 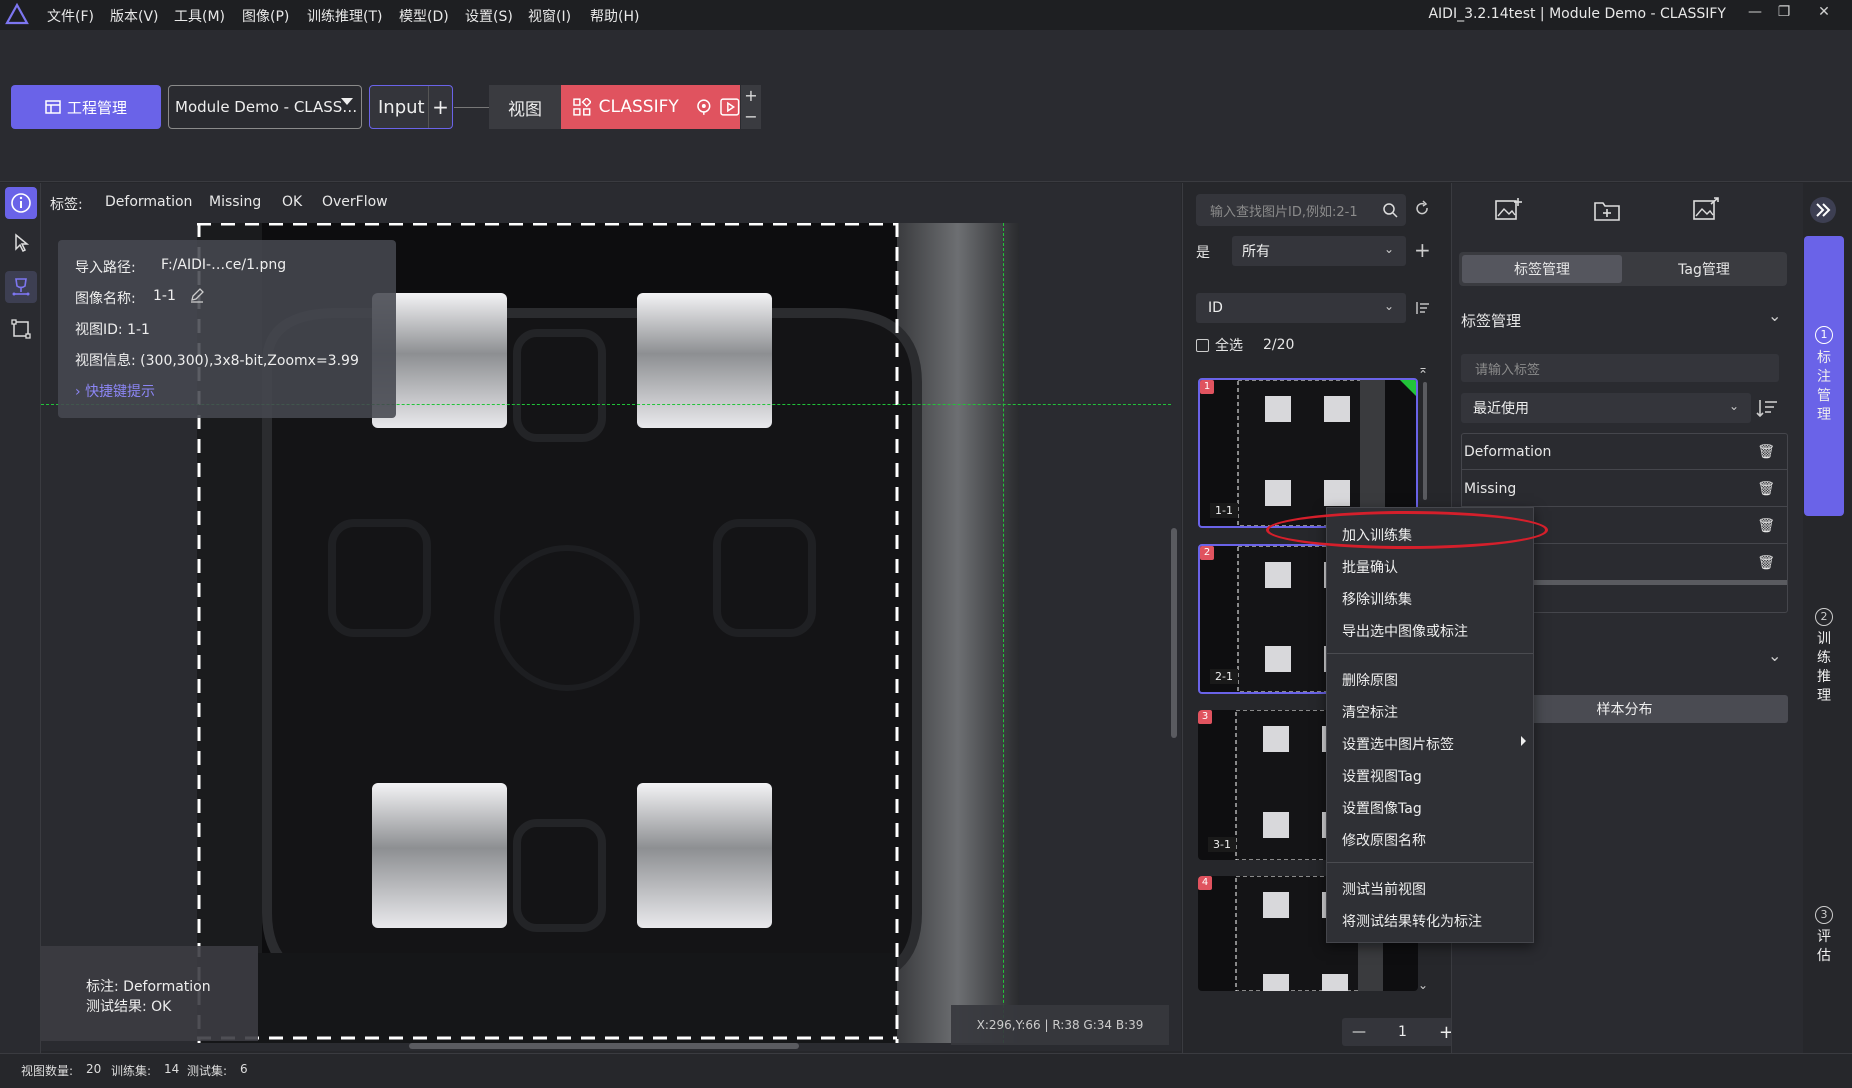 What do you see at coordinates (751, 95) in the screenshot?
I see `plus-icon: +` at bounding box center [751, 95].